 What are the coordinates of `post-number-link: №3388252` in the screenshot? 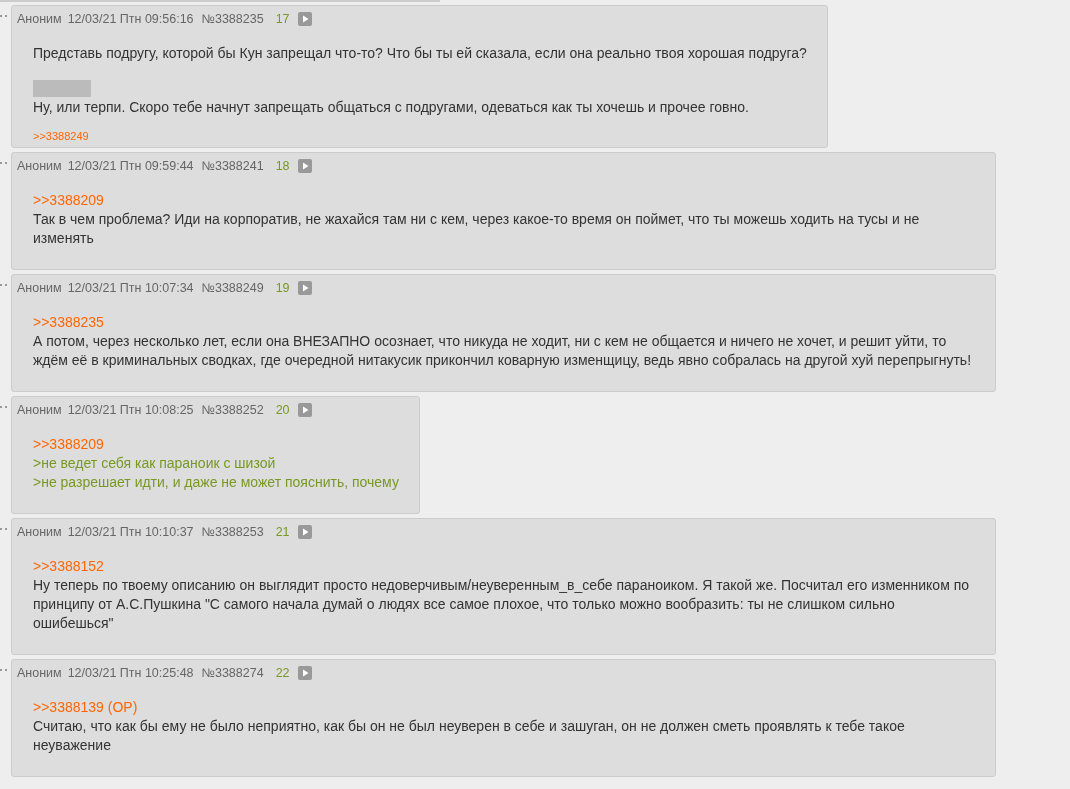 It's located at (232, 409).